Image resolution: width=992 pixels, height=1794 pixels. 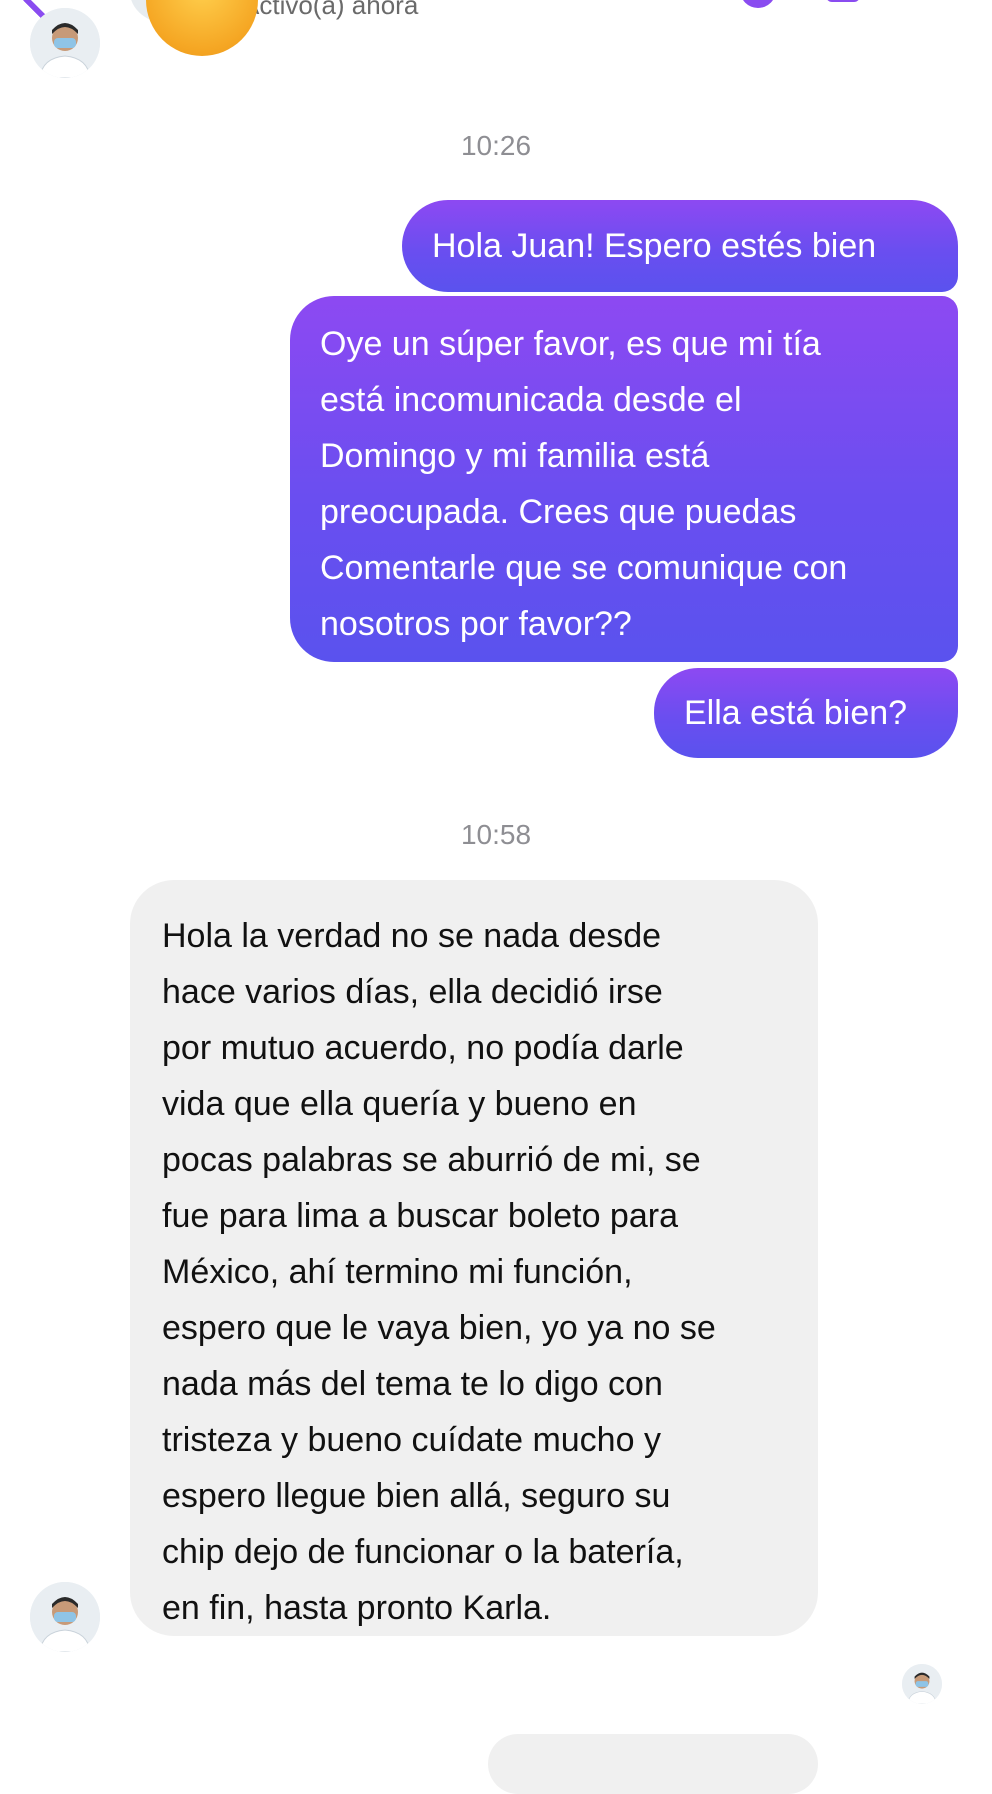 I want to click on message-line: chip dejo de funcionar o la batería,, so click(x=423, y=1552).